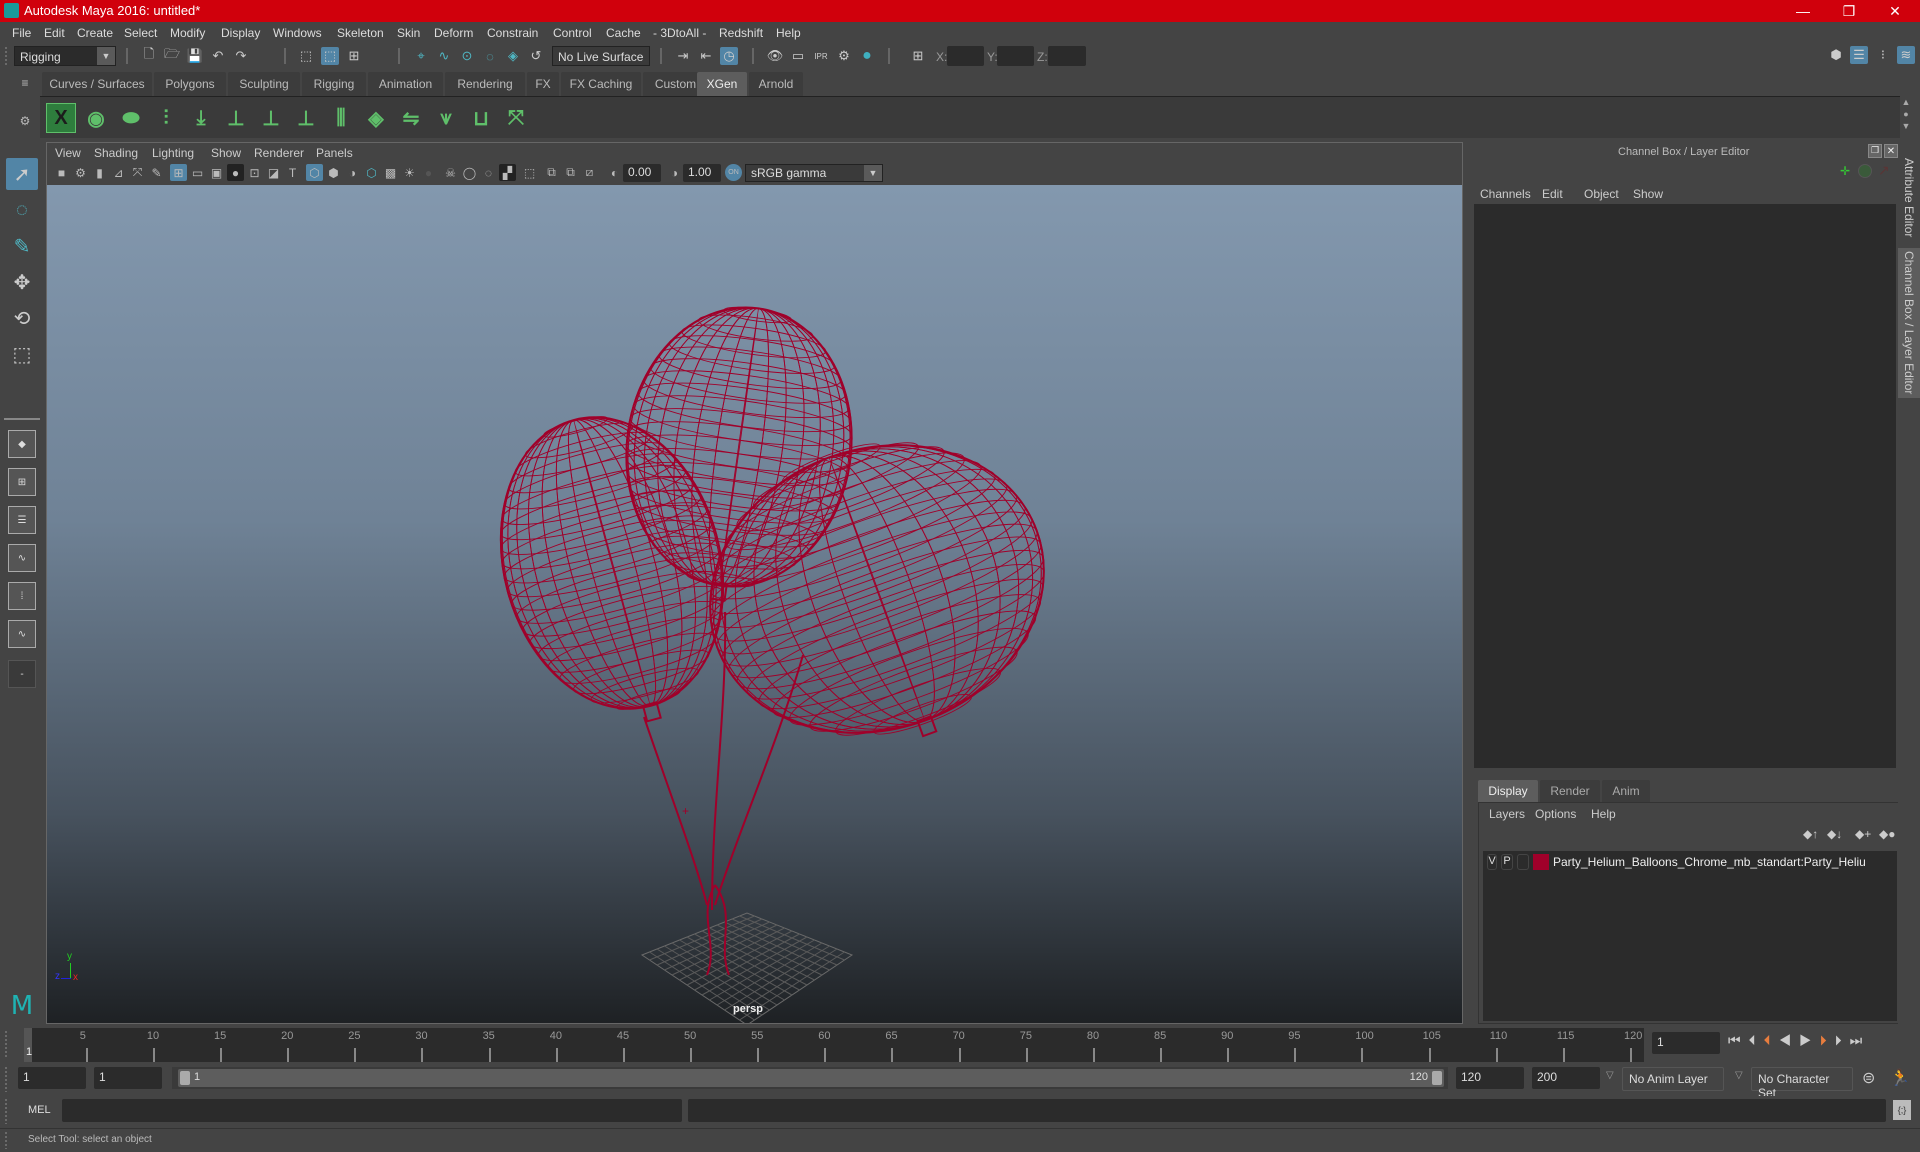  Describe the element at coordinates (1810, 834) in the screenshot. I see `move-layer-up-icon: ◆↑` at that location.